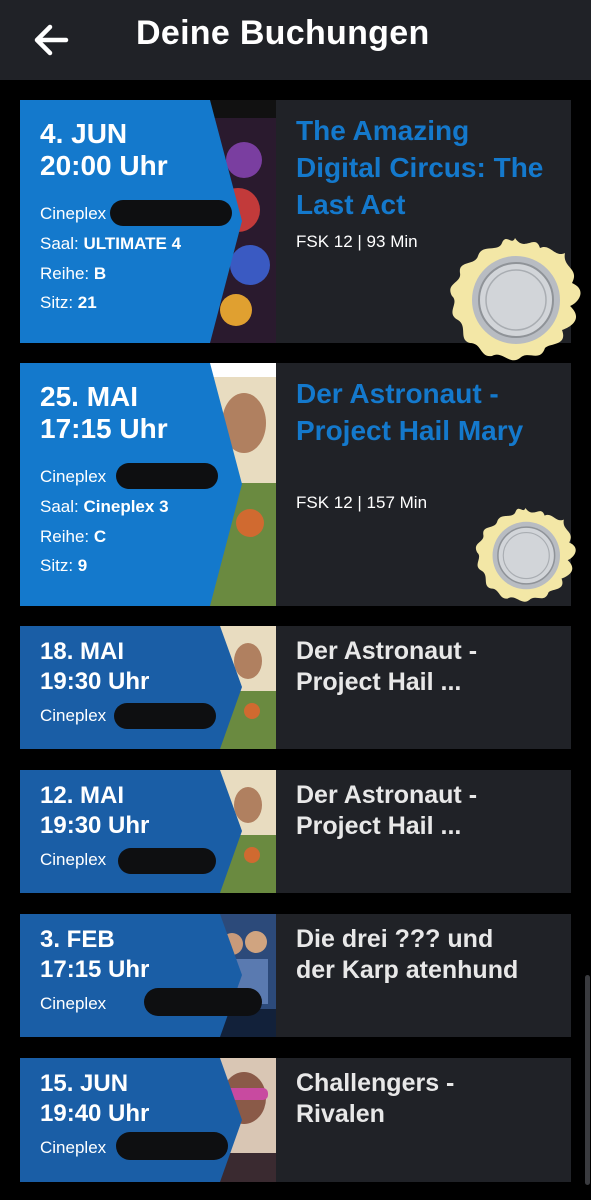  I want to click on movie-title: Die drei ??? und der Karp atenhund, so click(407, 954).